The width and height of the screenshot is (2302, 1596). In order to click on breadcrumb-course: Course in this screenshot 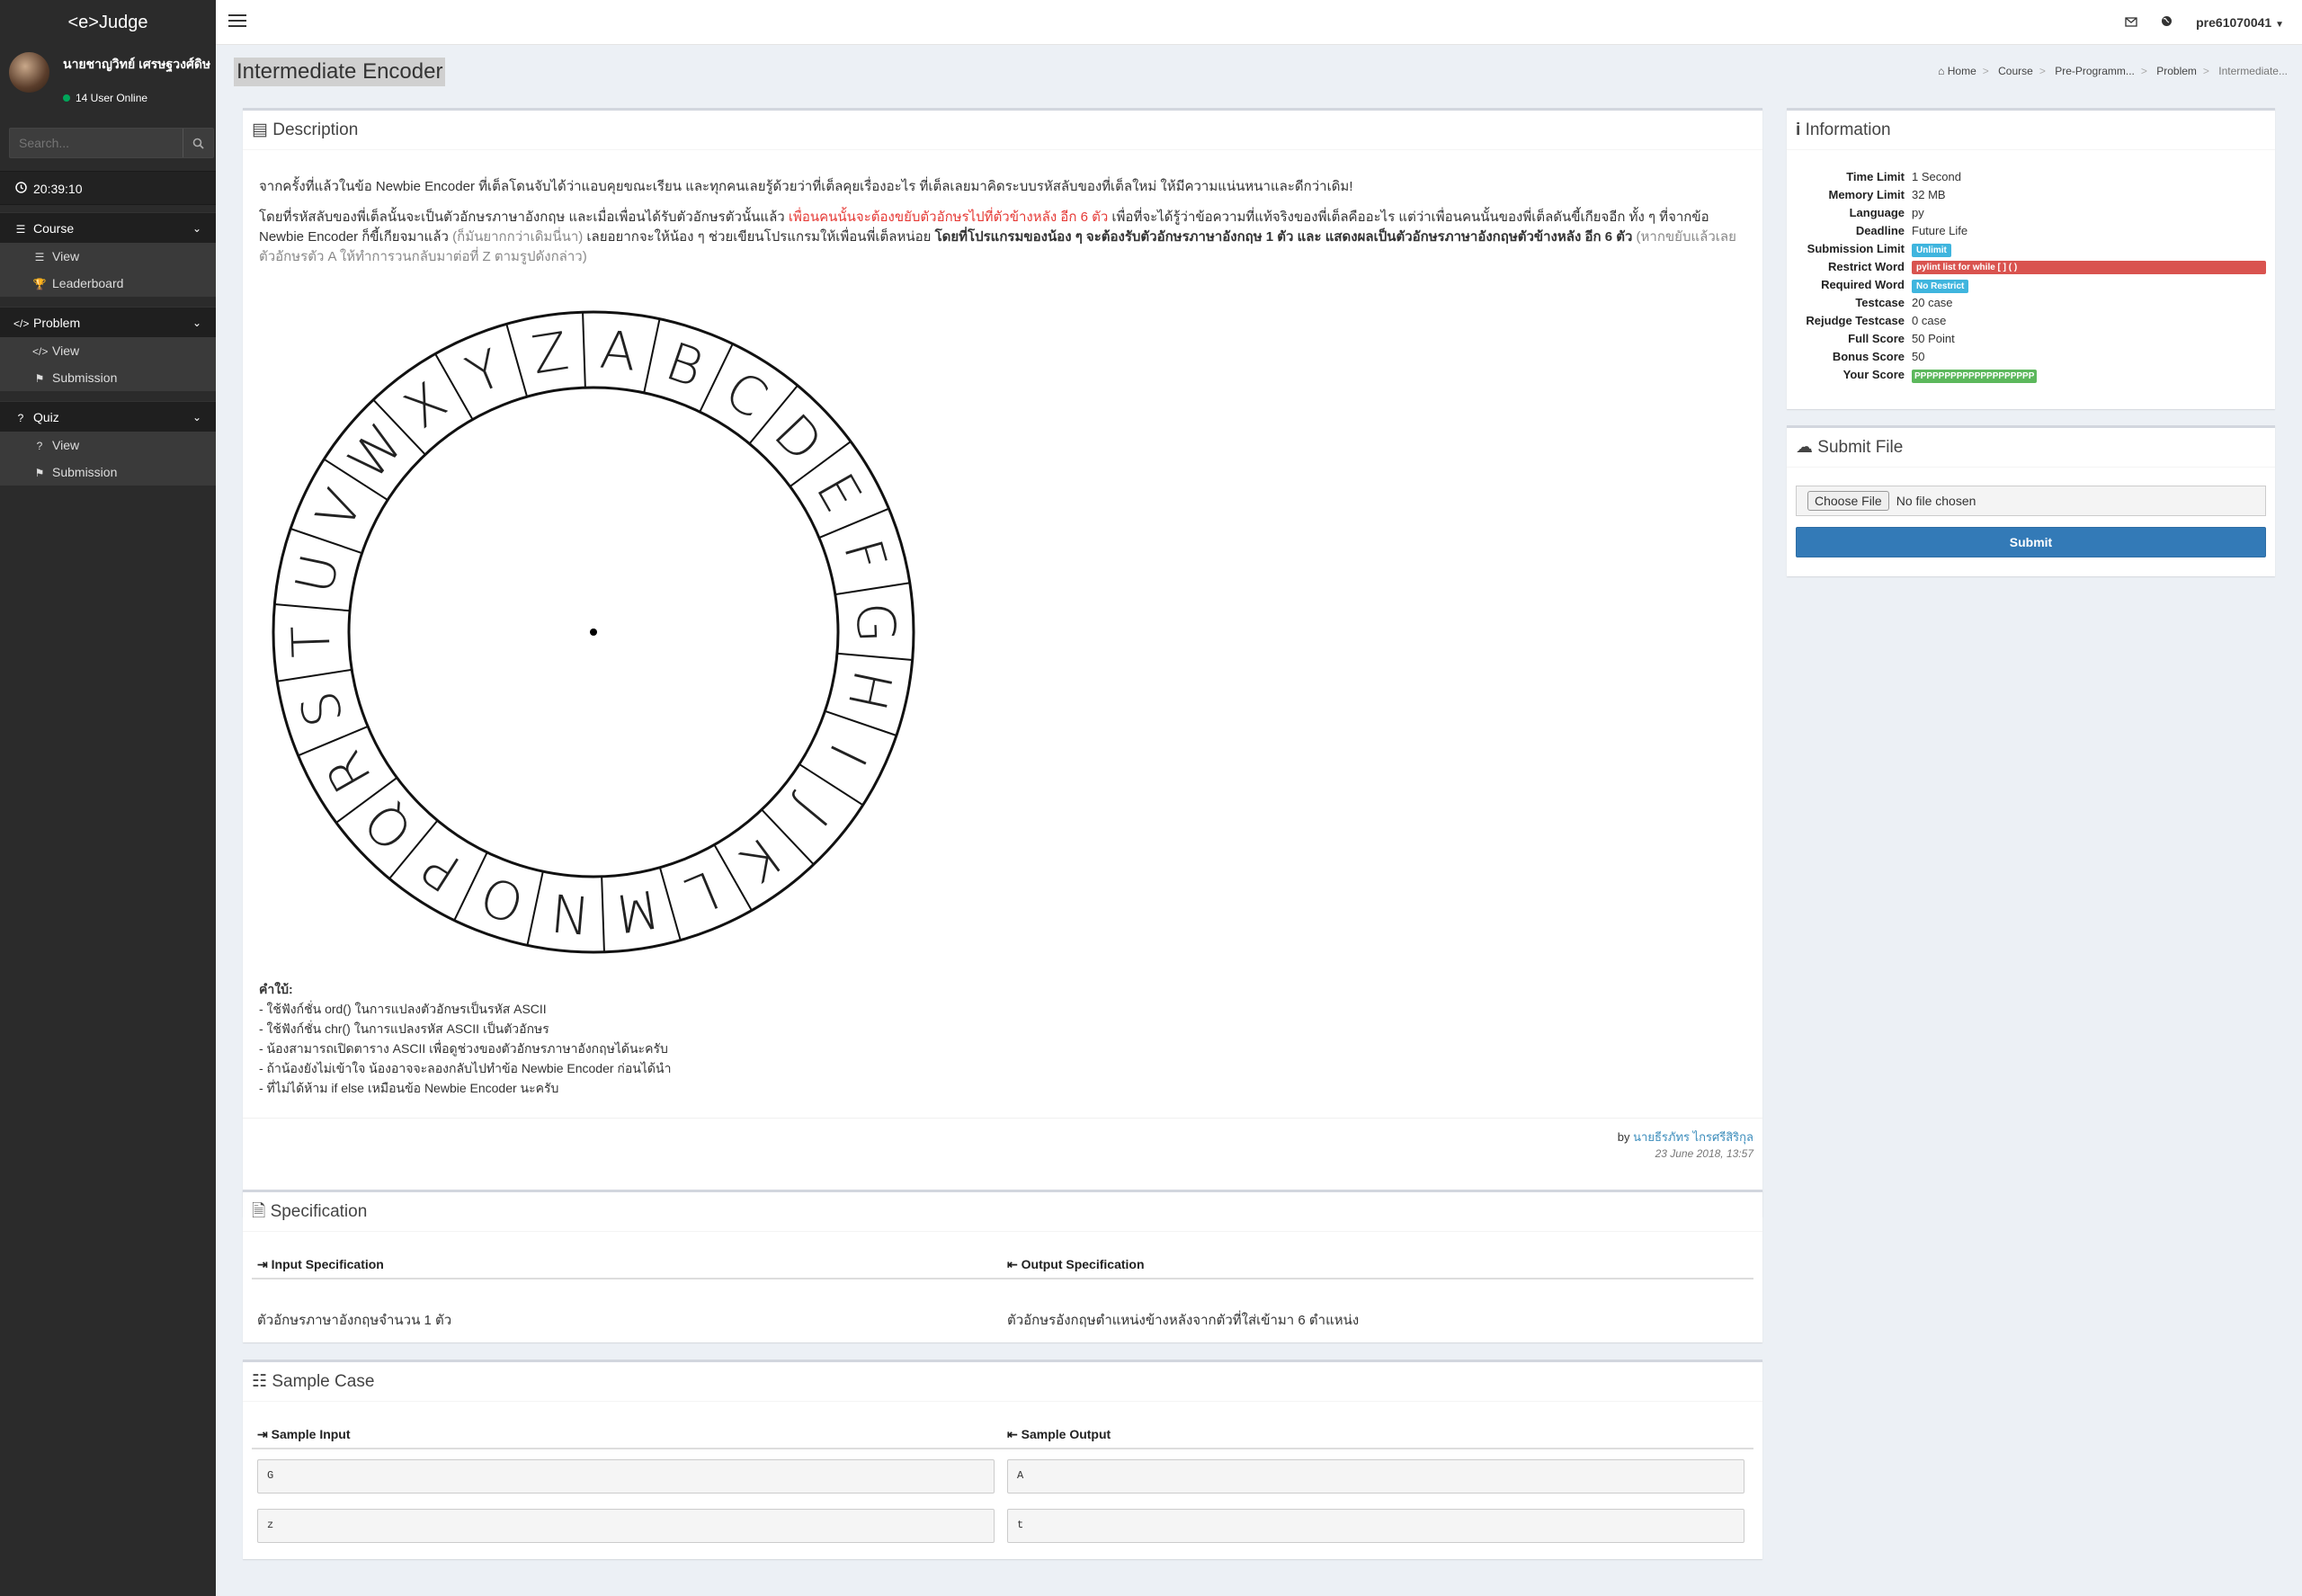, I will do `click(2015, 71)`.